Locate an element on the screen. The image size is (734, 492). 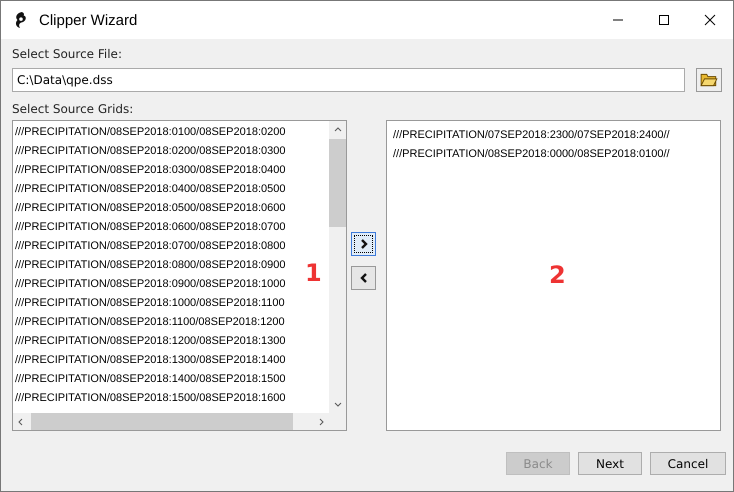
chevron-right-icon is located at coordinates (363, 244).